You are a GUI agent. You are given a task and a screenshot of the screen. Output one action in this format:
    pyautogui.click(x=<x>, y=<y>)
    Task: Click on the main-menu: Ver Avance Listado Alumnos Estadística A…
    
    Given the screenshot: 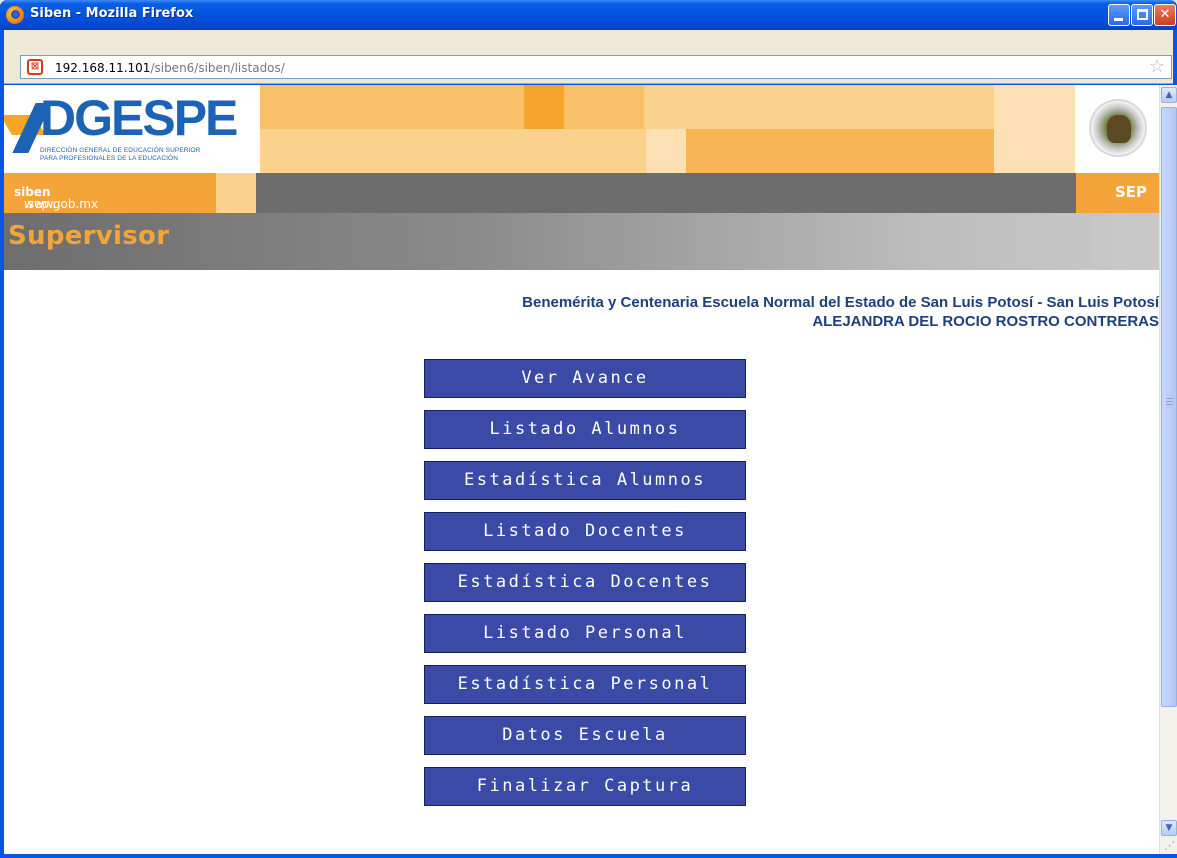 What is the action you would take?
    pyautogui.click(x=585, y=588)
    